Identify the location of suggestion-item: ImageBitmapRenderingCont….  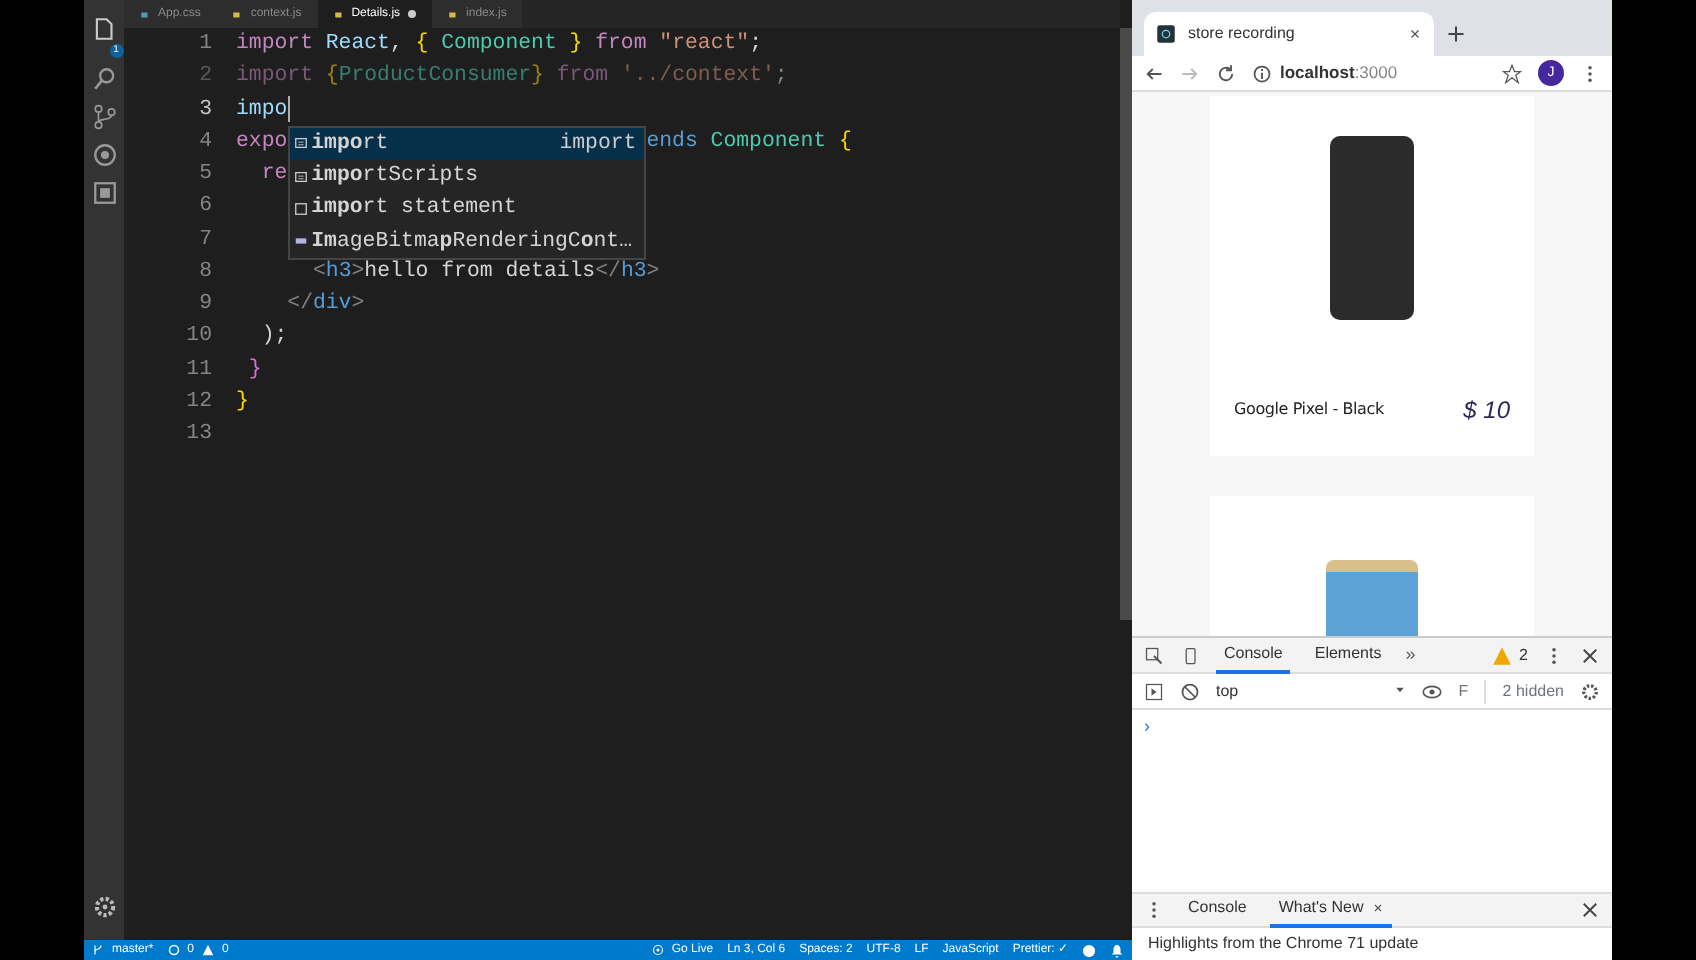
(467, 241).